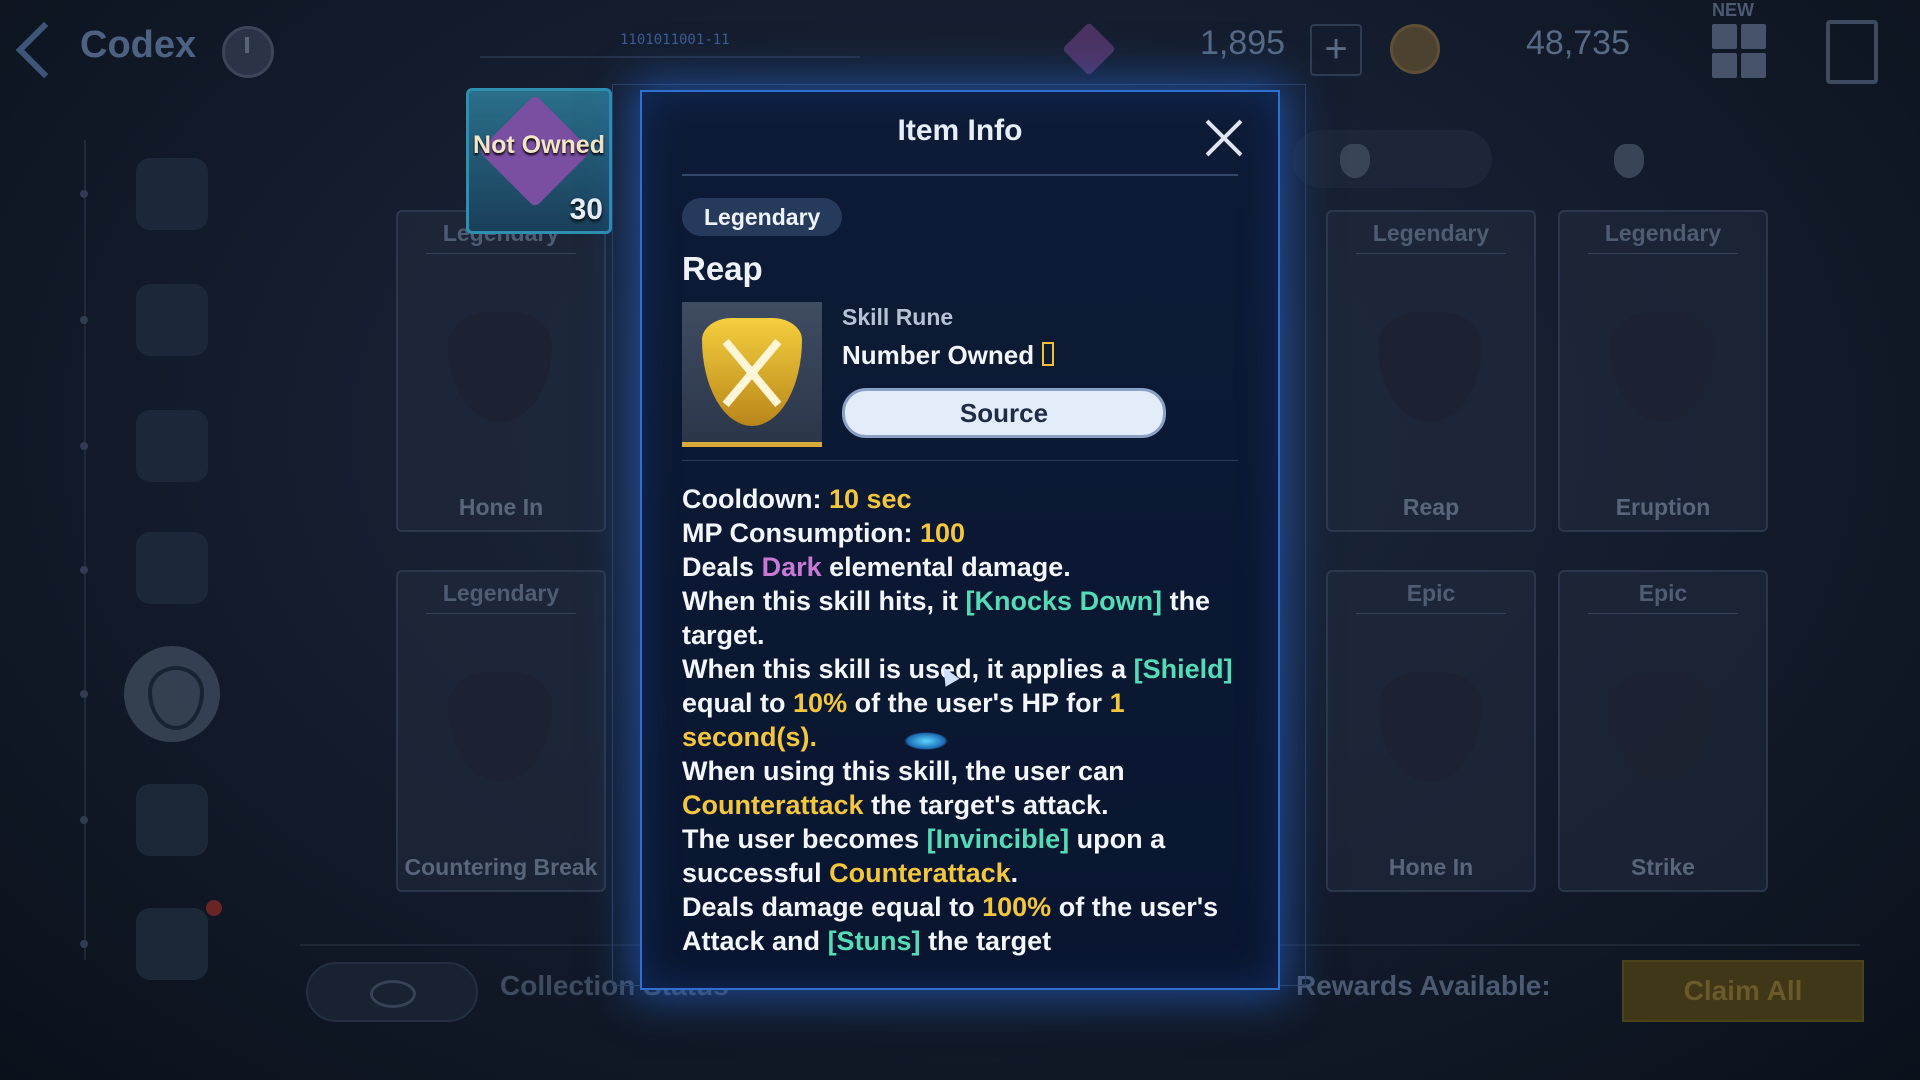 This screenshot has height=1080, width=1920. I want to click on sidebar-line, so click(85, 550).